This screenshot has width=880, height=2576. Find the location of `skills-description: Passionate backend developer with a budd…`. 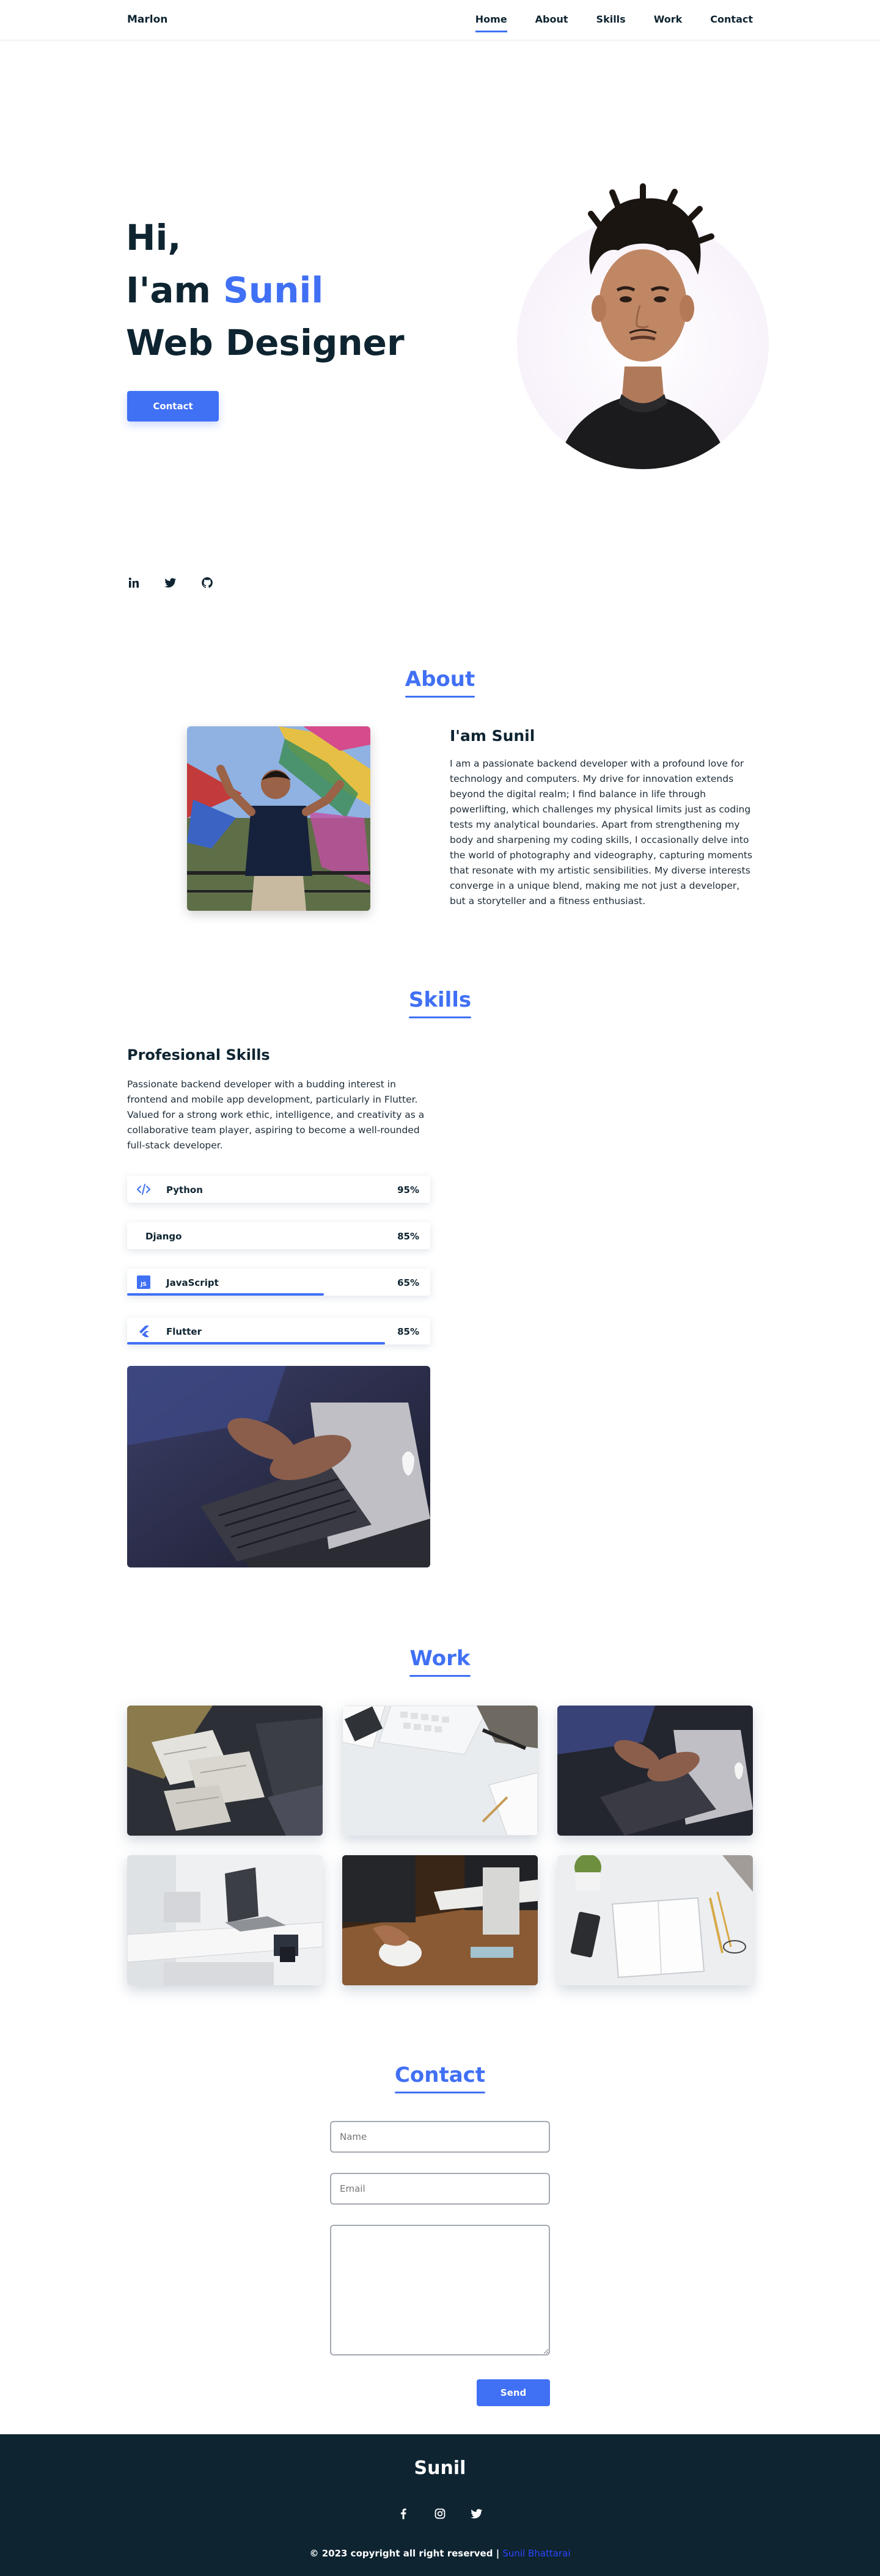

skills-description: Passionate backend developer with a budd… is located at coordinates (276, 1115).